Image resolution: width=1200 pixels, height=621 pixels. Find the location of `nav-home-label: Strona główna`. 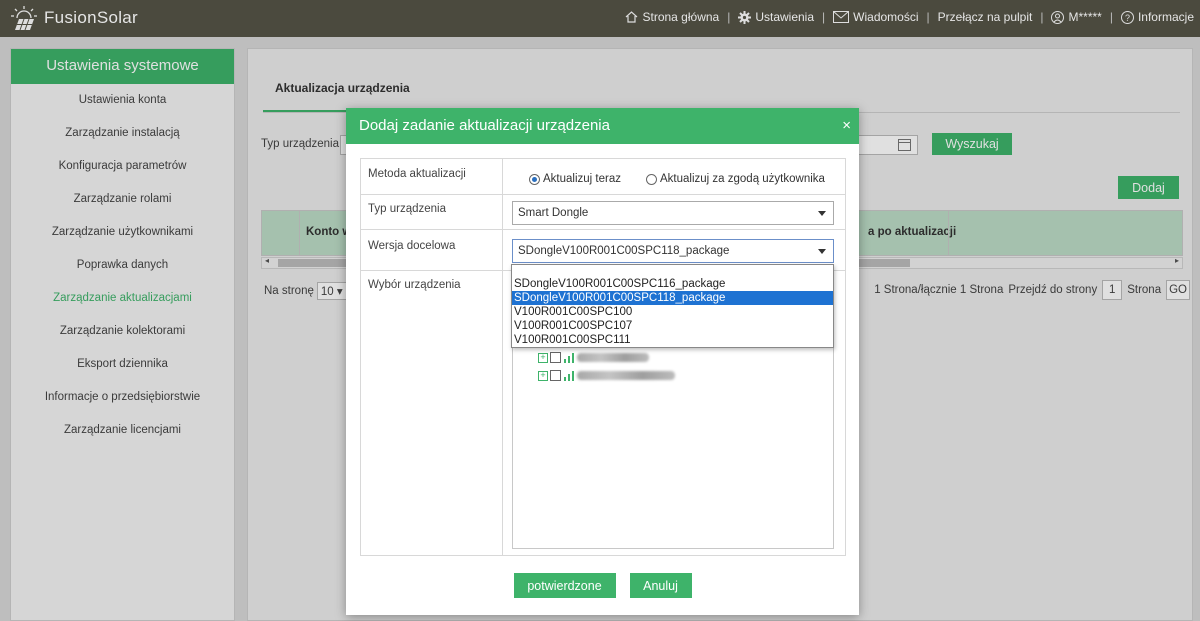

nav-home-label: Strona główna is located at coordinates (681, 17).